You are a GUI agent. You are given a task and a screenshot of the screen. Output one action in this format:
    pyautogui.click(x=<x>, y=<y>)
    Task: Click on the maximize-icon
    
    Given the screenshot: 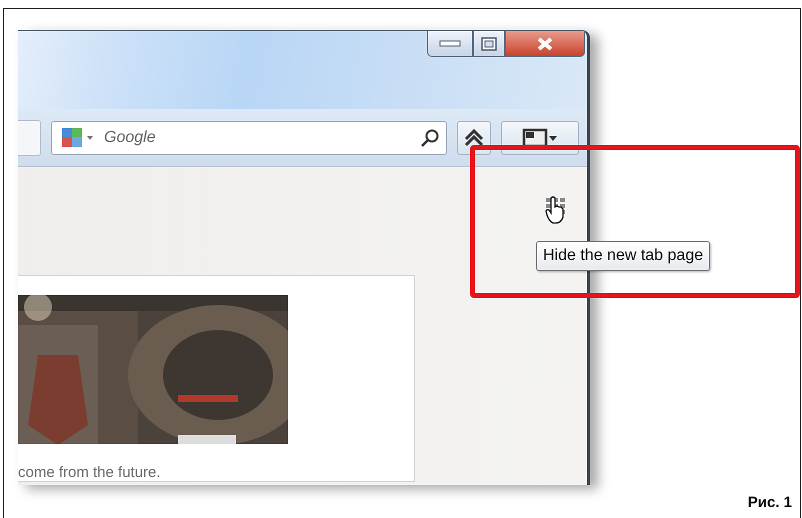 What is the action you would take?
    pyautogui.click(x=489, y=43)
    